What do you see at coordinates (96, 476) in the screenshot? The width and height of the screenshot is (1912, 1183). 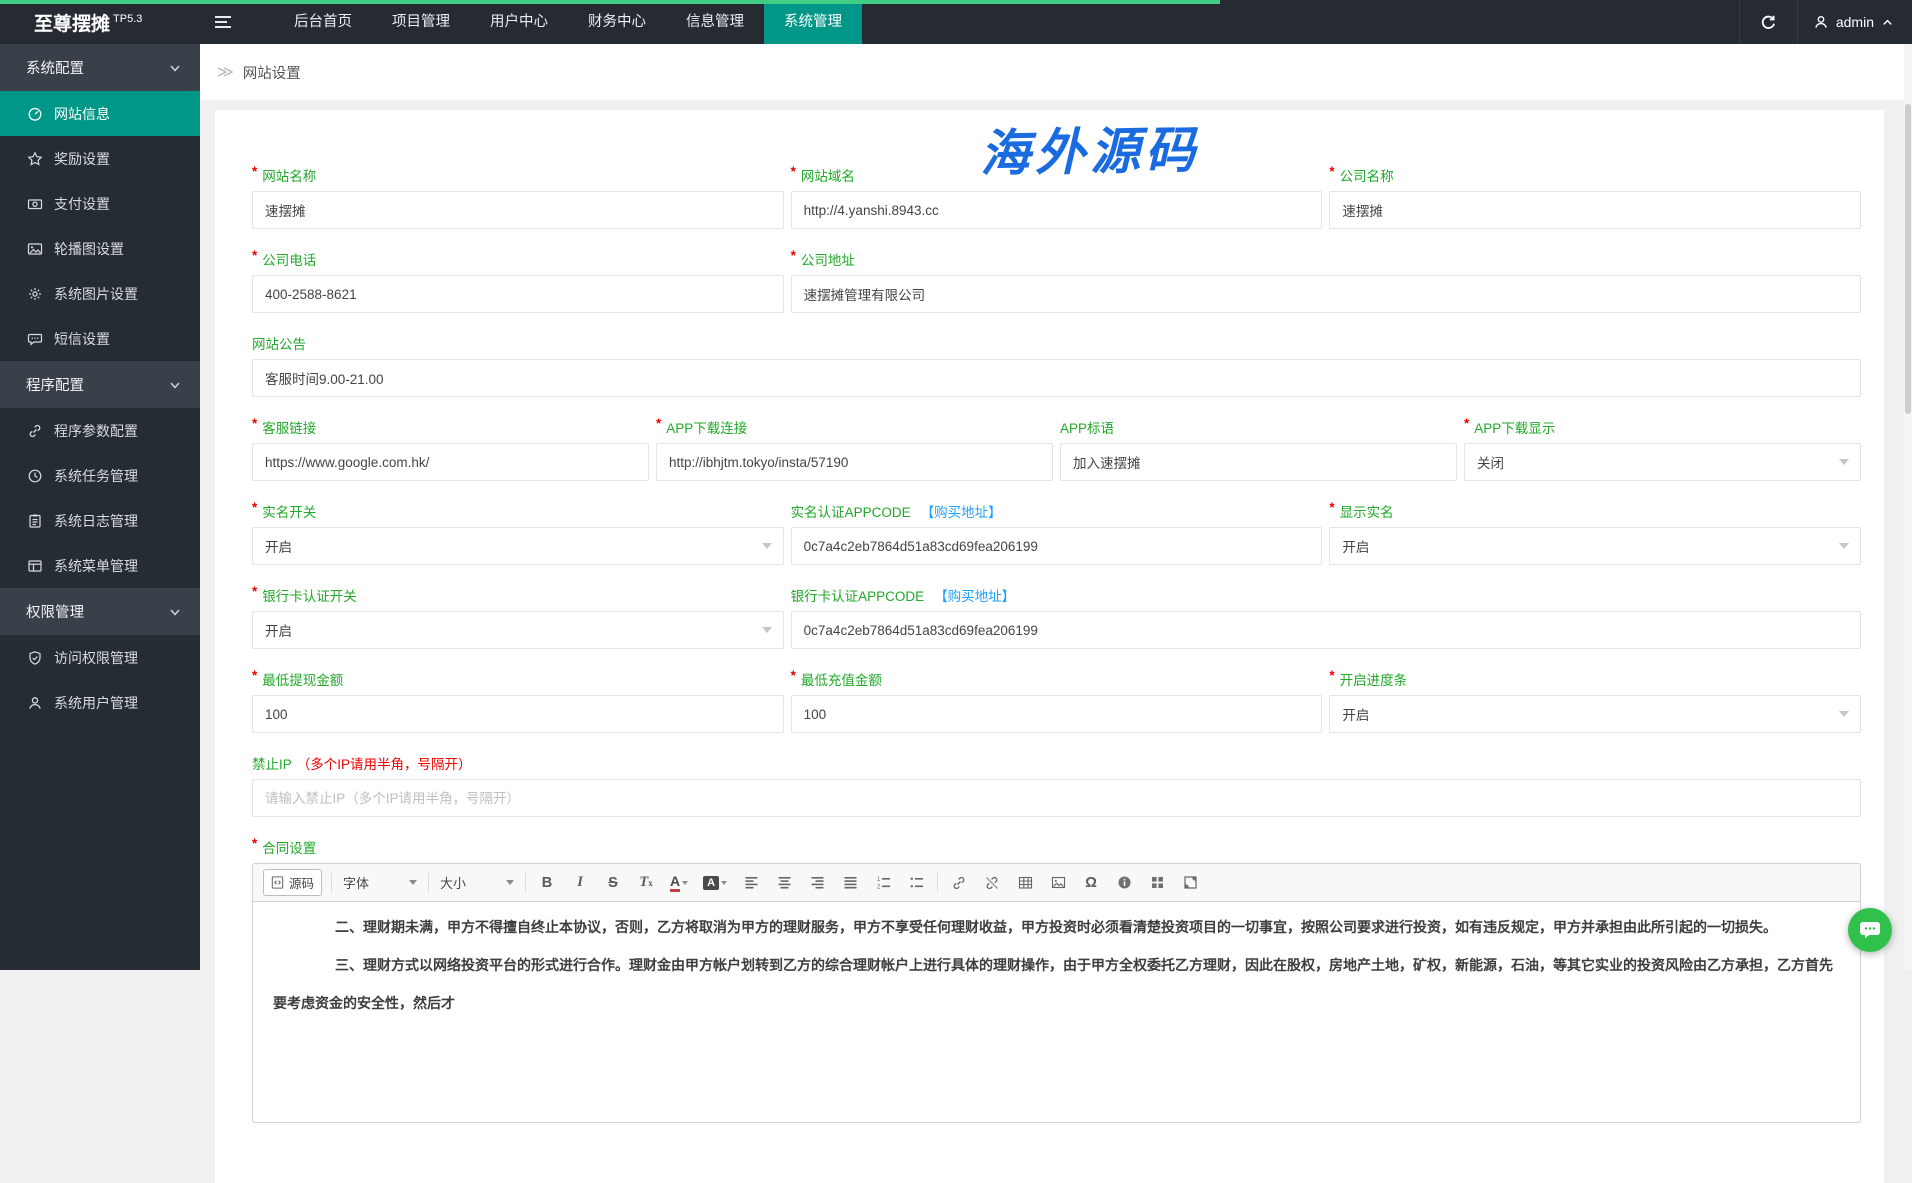 I see `sidebar-item-label: 系统任务管理` at bounding box center [96, 476].